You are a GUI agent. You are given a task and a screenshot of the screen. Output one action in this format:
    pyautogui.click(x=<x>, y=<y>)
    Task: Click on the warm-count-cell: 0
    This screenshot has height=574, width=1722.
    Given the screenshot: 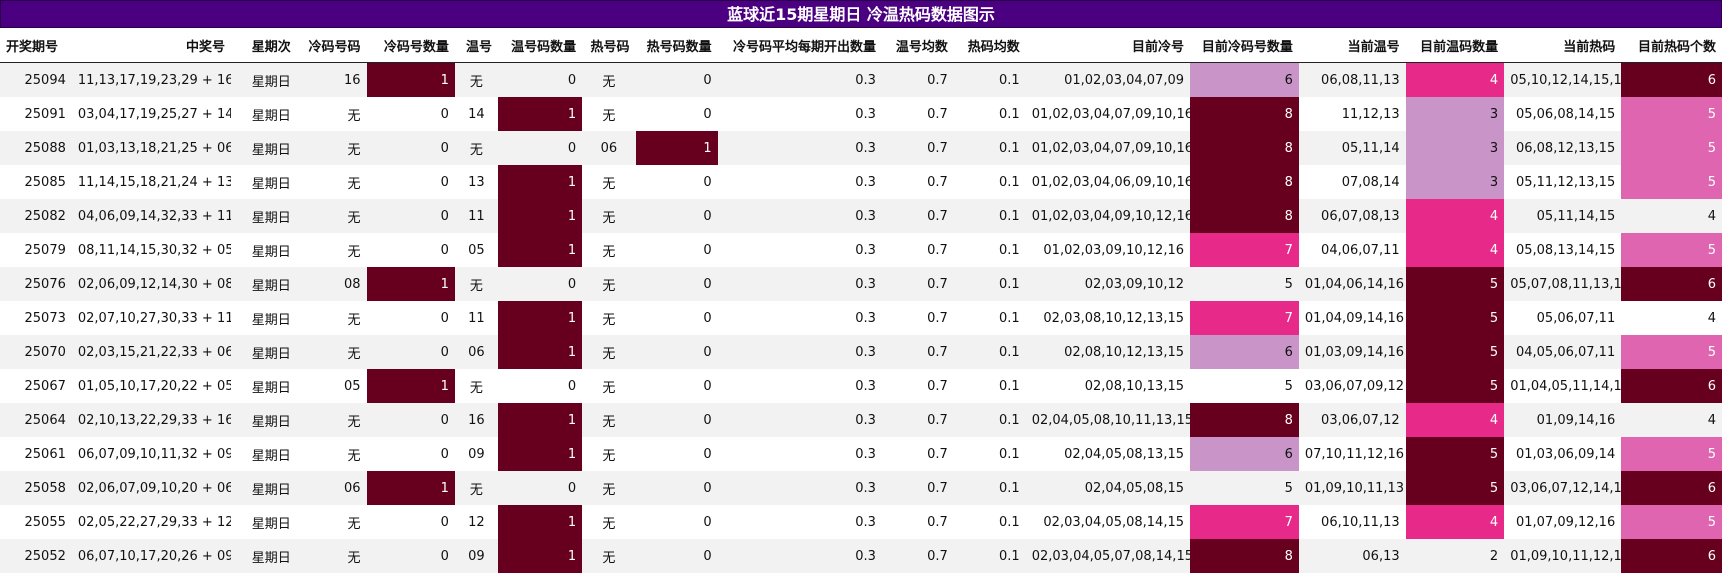 What is the action you would take?
    pyautogui.click(x=540, y=488)
    